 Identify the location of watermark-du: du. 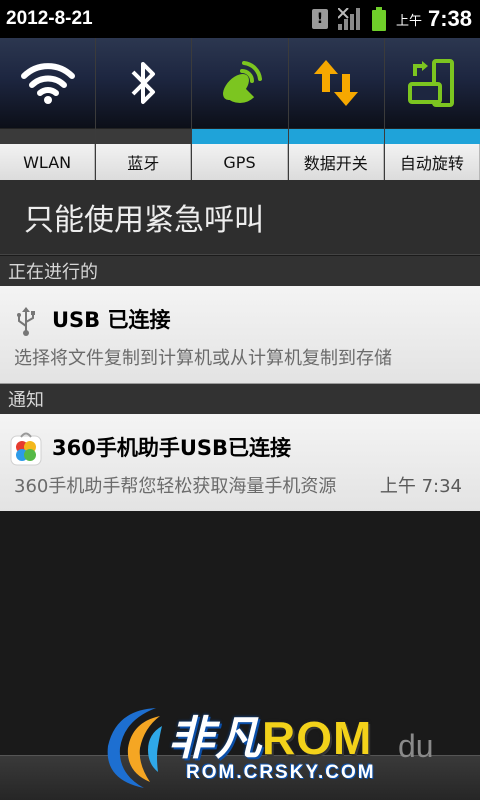
(416, 746).